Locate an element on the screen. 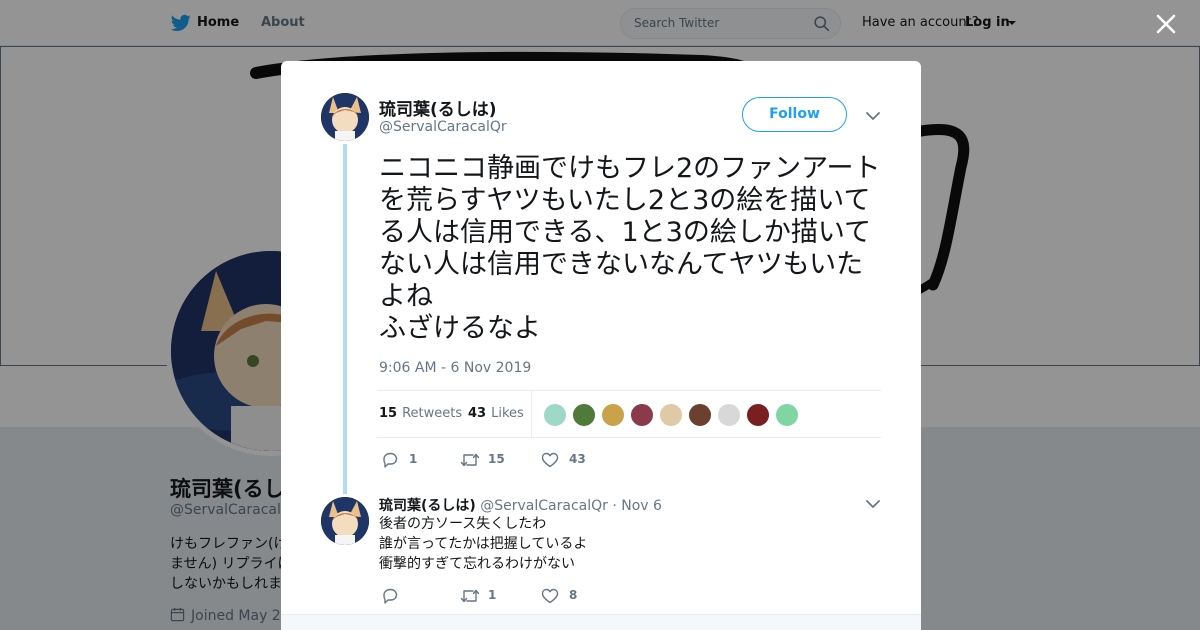 The image size is (1200, 630). reply-author-handle: @ServalCaracalQr is located at coordinates (544, 506).